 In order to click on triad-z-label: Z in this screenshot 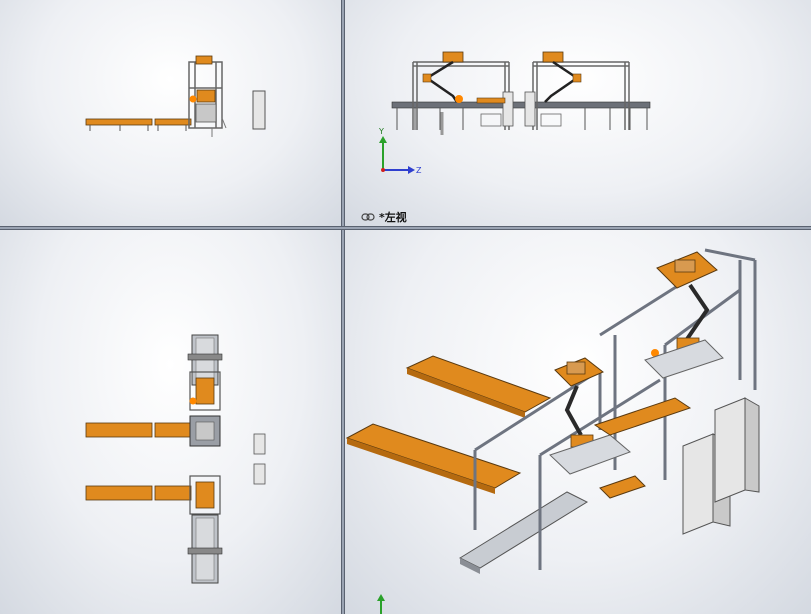, I will do `click(419, 170)`.